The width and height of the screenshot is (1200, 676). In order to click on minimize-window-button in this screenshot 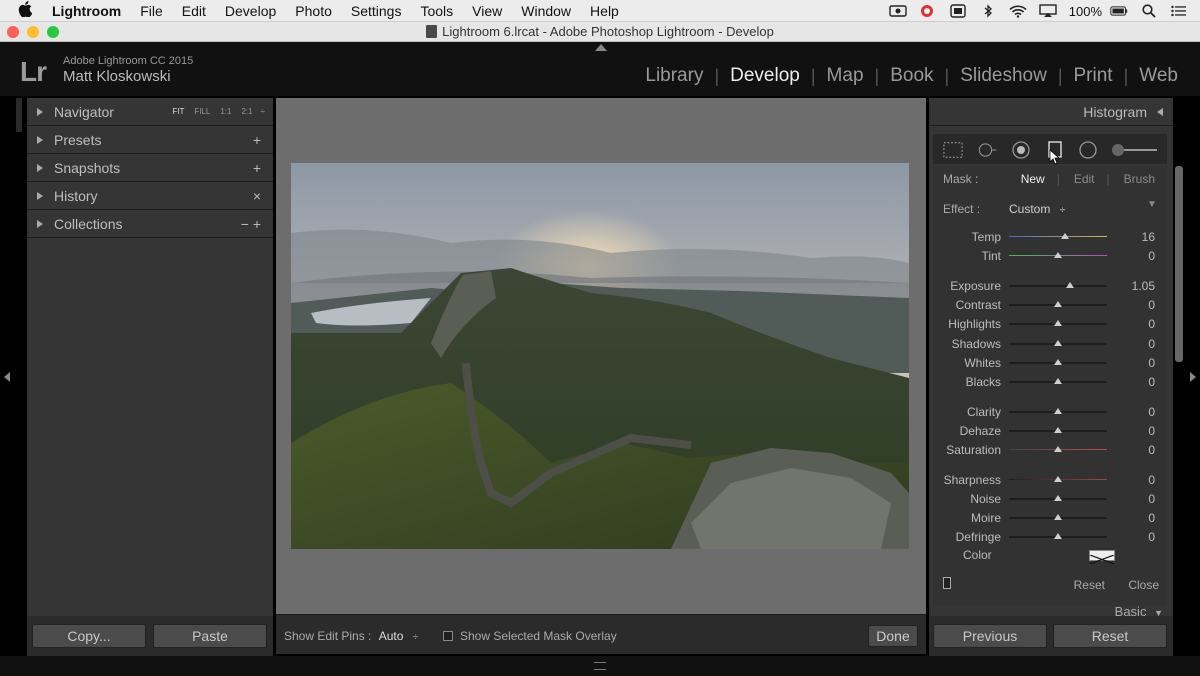, I will do `click(33, 32)`.